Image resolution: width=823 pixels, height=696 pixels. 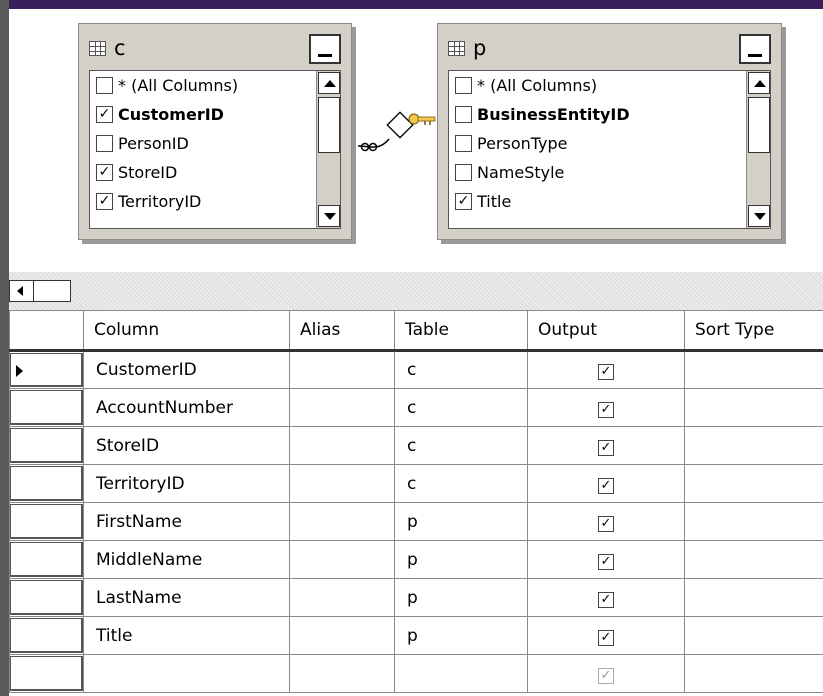 What do you see at coordinates (416, 291) in the screenshot?
I see `pane-splitter` at bounding box center [416, 291].